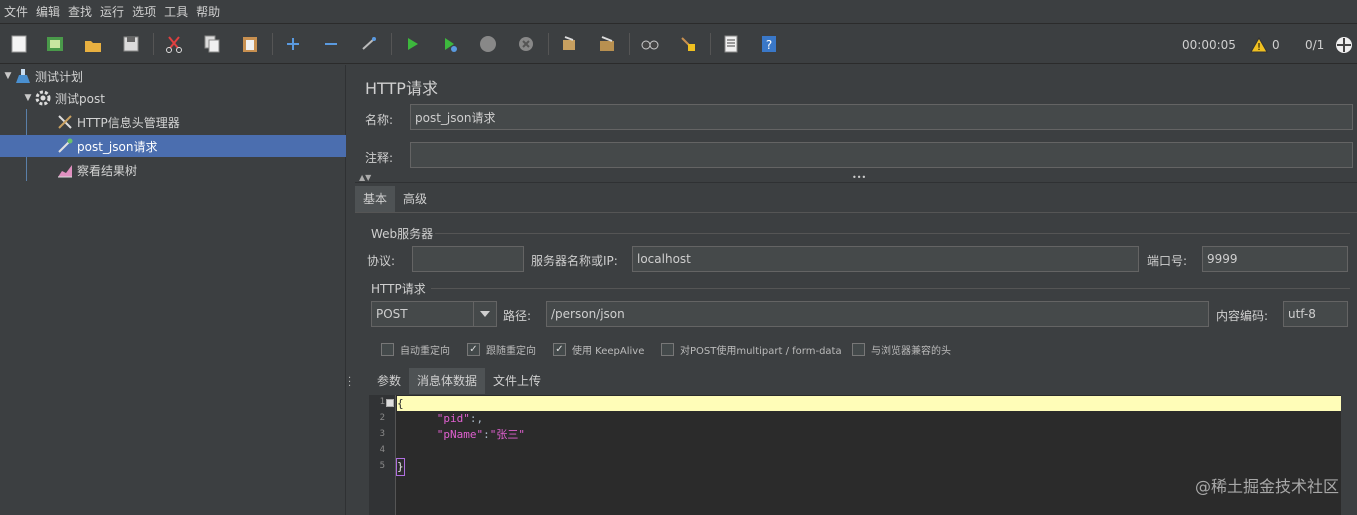 Image resolution: width=1357 pixels, height=515 pixels. I want to click on start-no-pause-icon, so click(450, 44).